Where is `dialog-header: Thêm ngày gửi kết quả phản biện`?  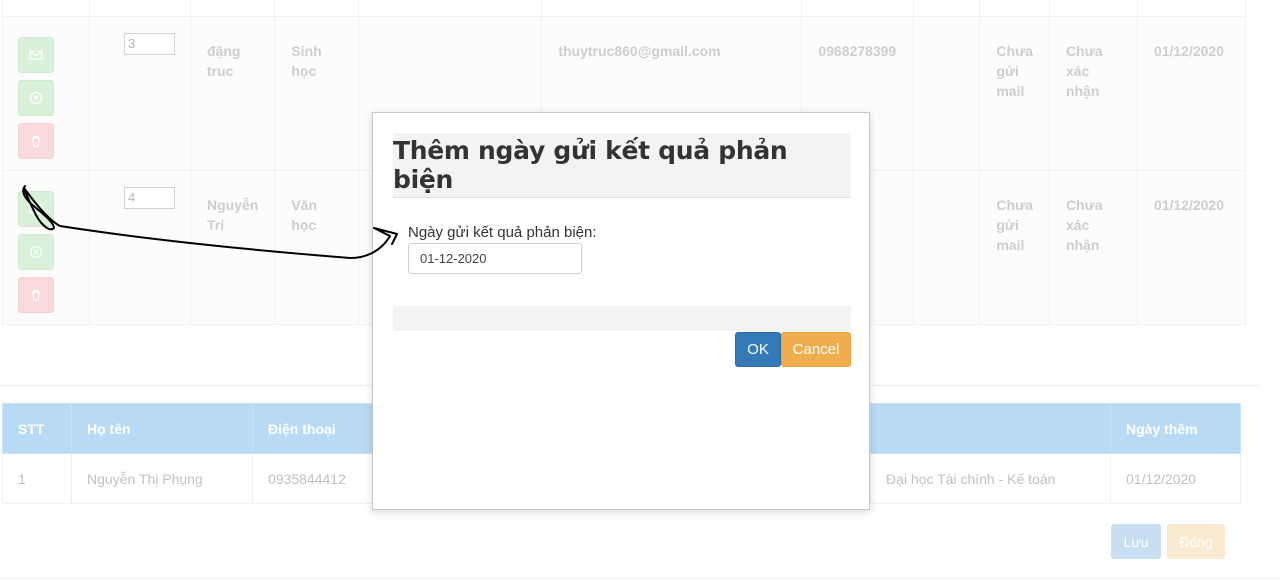
dialog-header: Thêm ngày gửi kết quả phản biện is located at coordinates (622, 165).